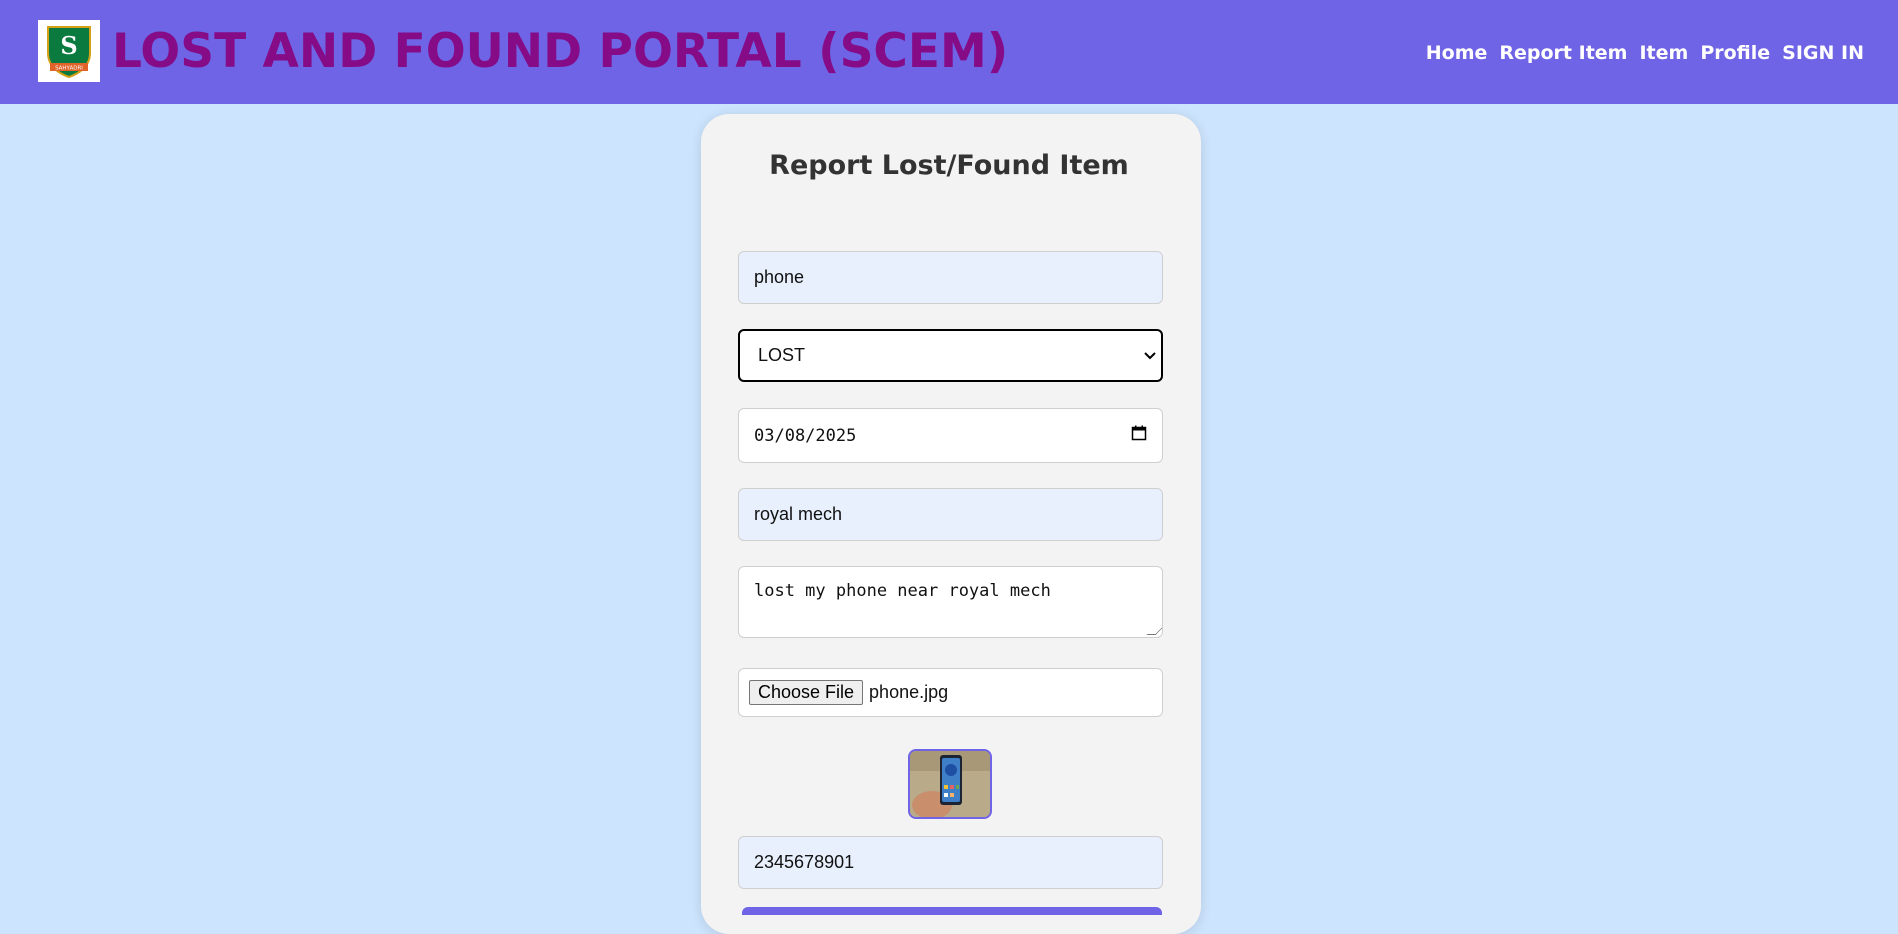  What do you see at coordinates (1457, 53) in the screenshot?
I see `nav-home: Home` at bounding box center [1457, 53].